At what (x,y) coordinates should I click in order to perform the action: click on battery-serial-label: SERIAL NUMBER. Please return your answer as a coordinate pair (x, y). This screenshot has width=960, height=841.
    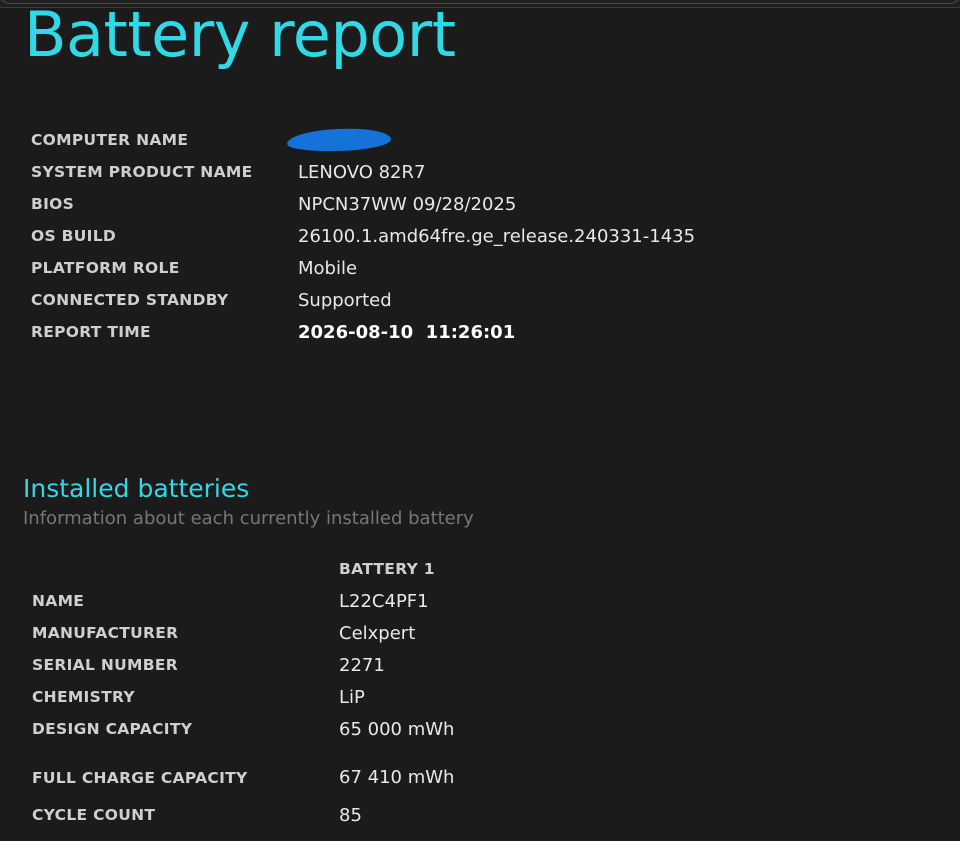
    Looking at the image, I should click on (105, 665).